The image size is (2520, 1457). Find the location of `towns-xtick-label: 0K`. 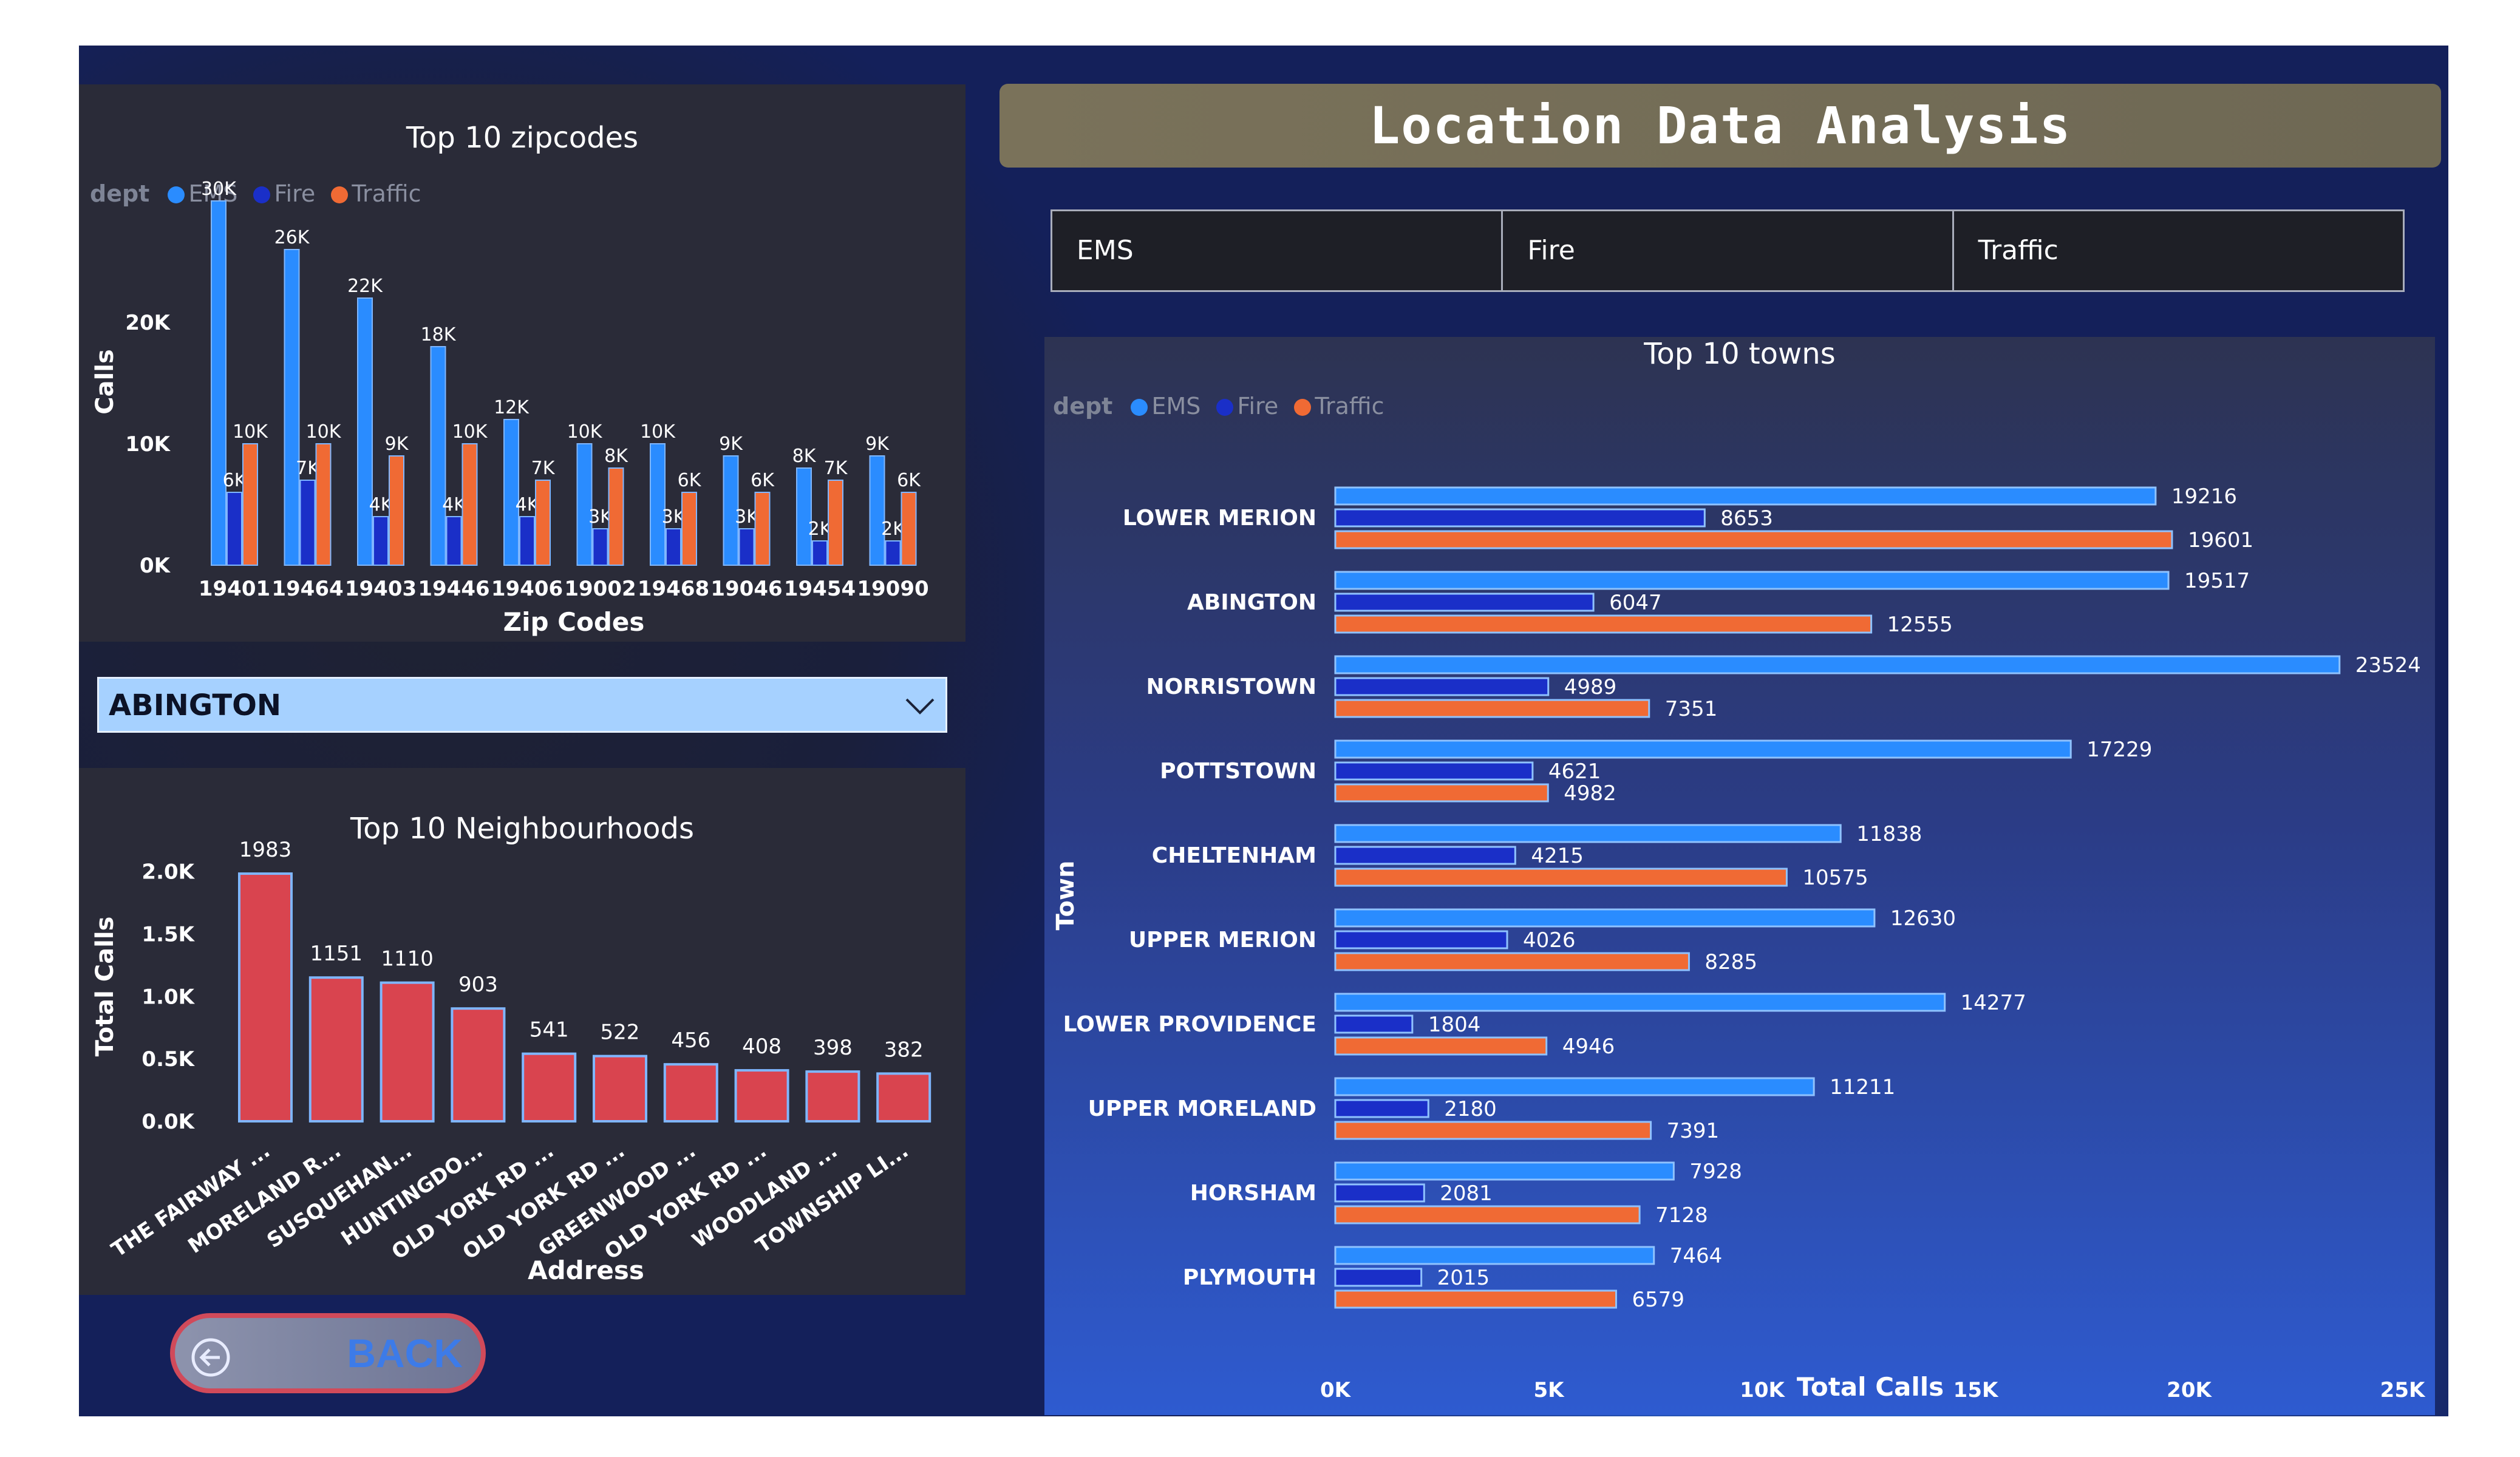

towns-xtick-label: 0K is located at coordinates (1336, 1390).